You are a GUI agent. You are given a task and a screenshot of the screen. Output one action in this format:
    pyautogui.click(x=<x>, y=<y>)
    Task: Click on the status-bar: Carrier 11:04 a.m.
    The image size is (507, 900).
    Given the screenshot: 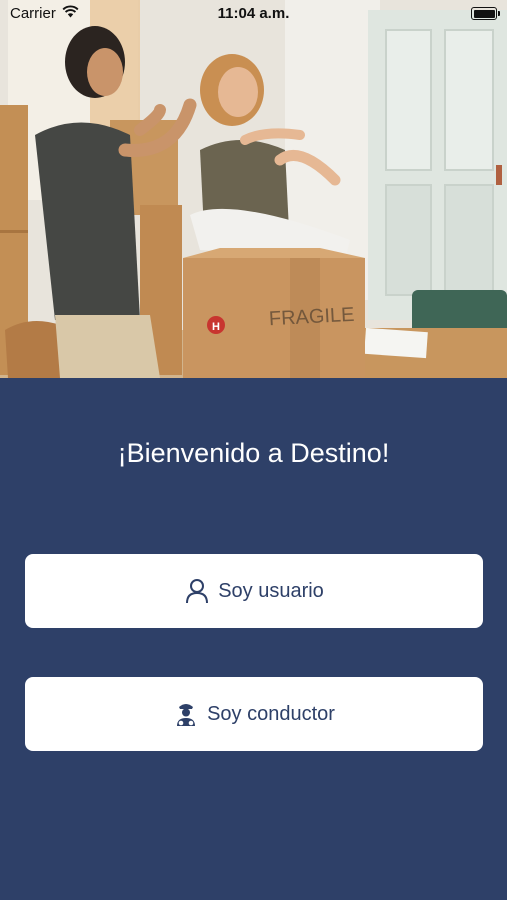 What is the action you would take?
    pyautogui.click(x=253, y=14)
    